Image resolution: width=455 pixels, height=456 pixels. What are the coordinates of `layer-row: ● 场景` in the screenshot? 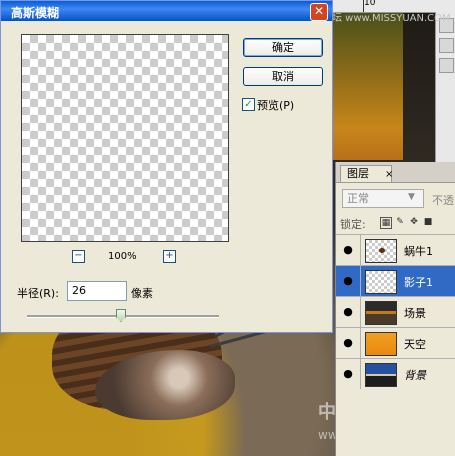 It's located at (395, 311).